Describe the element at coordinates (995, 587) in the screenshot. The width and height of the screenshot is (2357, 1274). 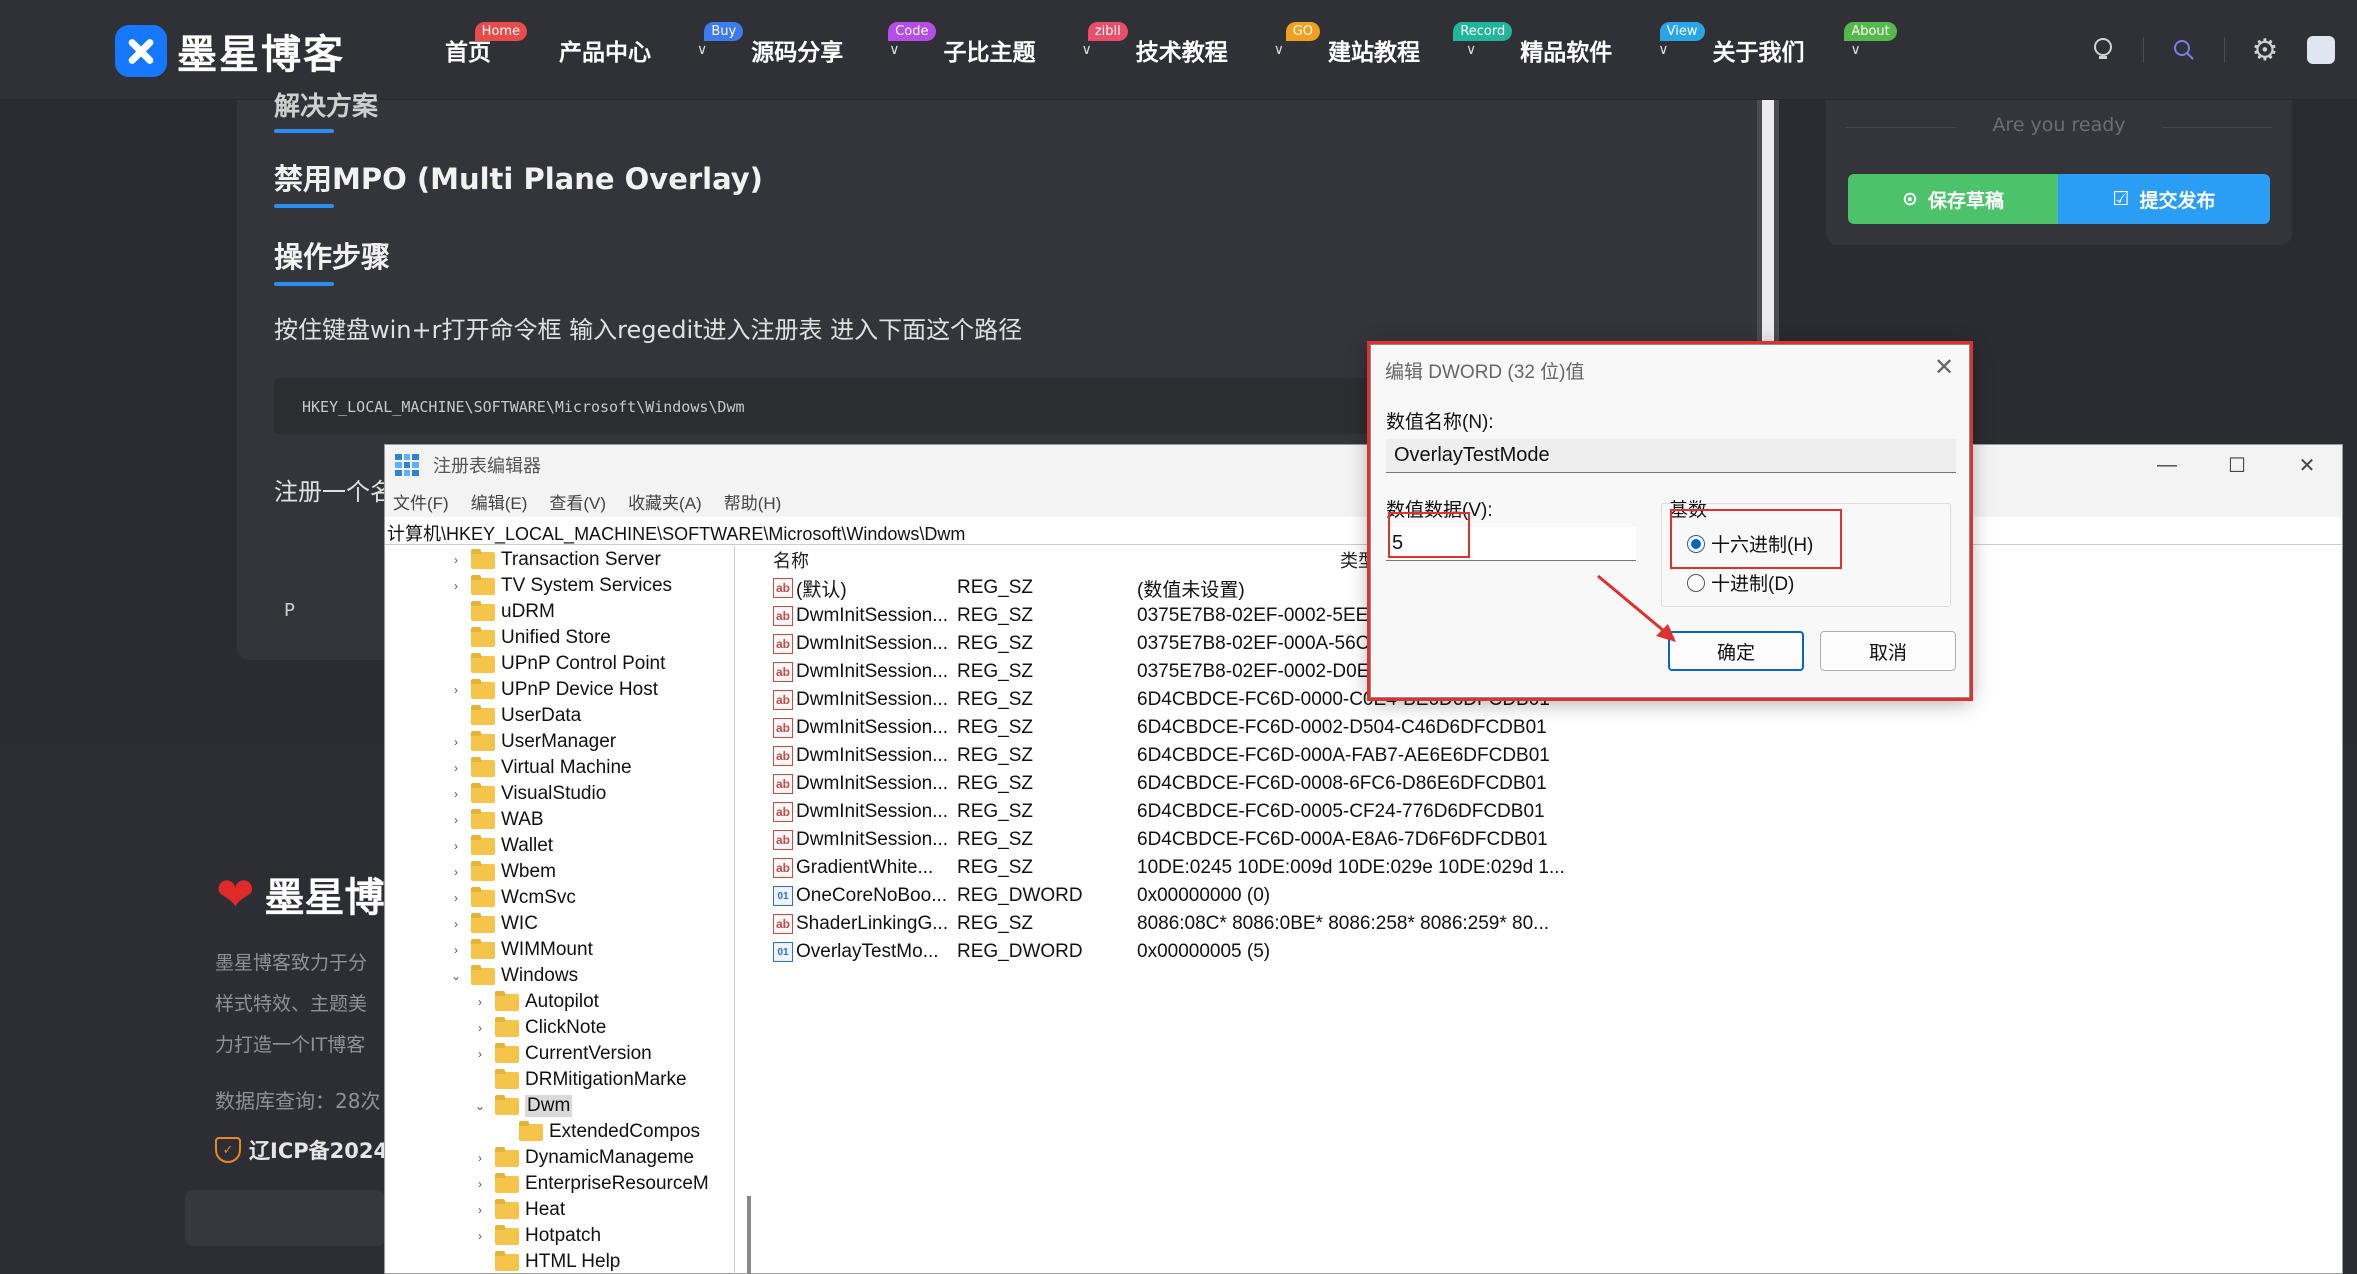
I see `value-type: REG_SZ` at that location.